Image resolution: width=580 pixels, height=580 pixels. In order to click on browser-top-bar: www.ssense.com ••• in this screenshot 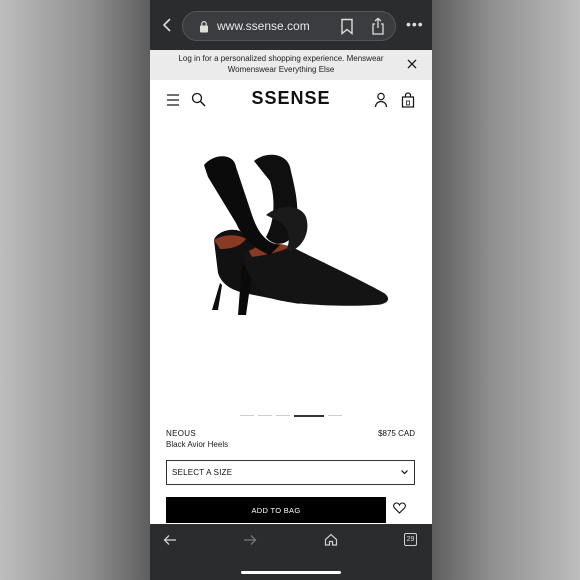, I will do `click(291, 25)`.